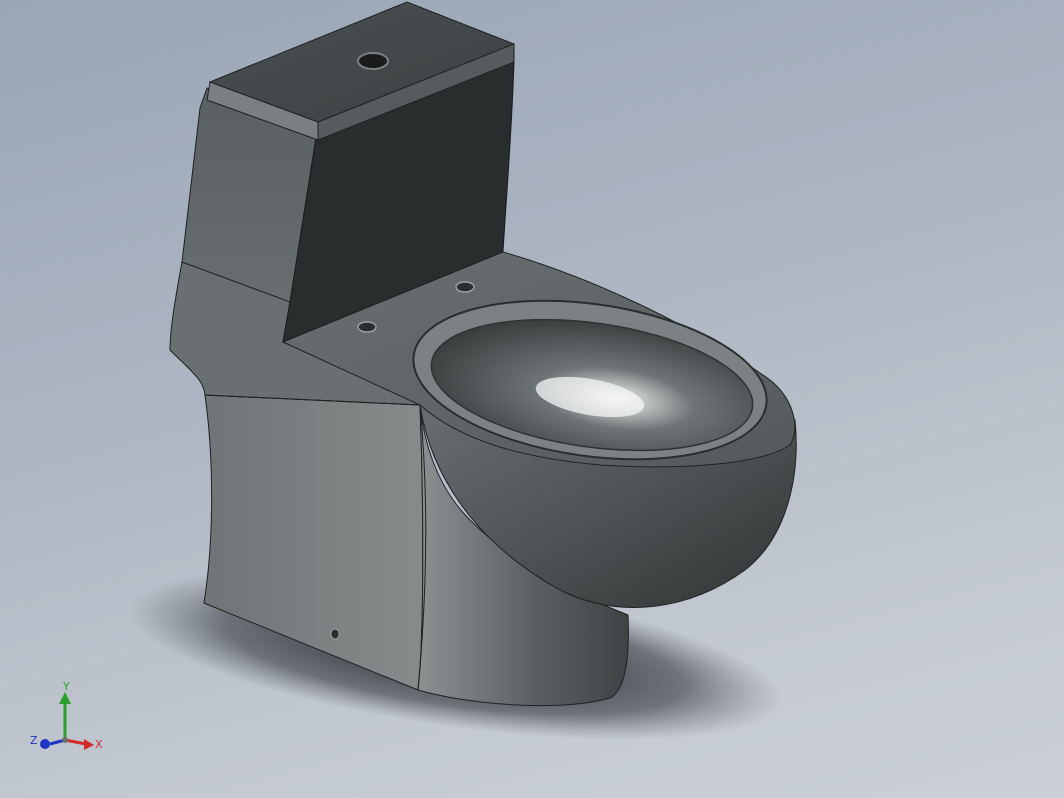  Describe the element at coordinates (66, 715) in the screenshot. I see `coordinate-triad: Y X Z` at that location.